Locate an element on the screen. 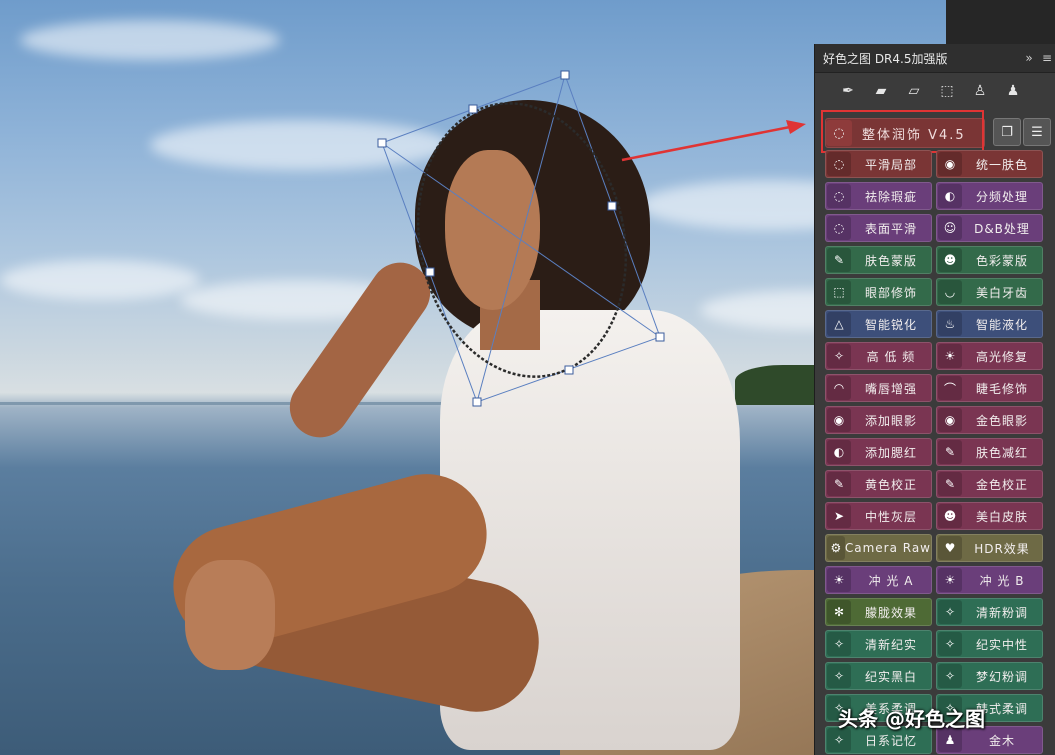 The image size is (1055, 755). stamp-2-icon: ♟ is located at coordinates (1013, 91).